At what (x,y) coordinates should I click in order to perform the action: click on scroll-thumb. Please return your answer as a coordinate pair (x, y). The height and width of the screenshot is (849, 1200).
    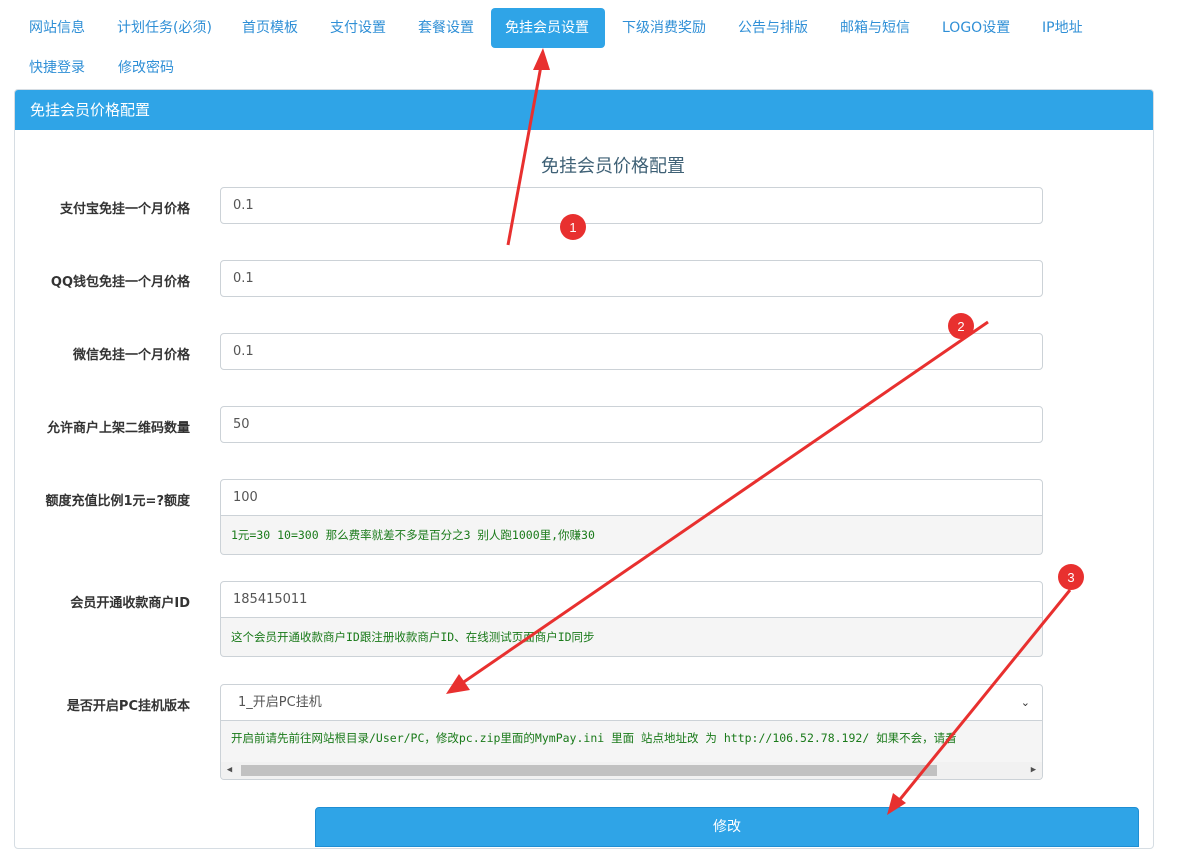
    Looking at the image, I should click on (589, 770).